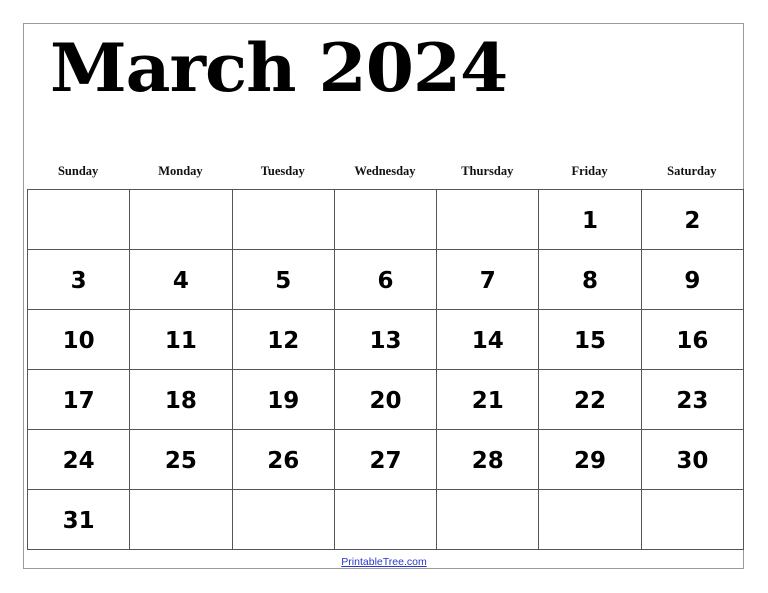 This screenshot has height=593, width=768. What do you see at coordinates (283, 460) in the screenshot?
I see `day-cell: 26` at bounding box center [283, 460].